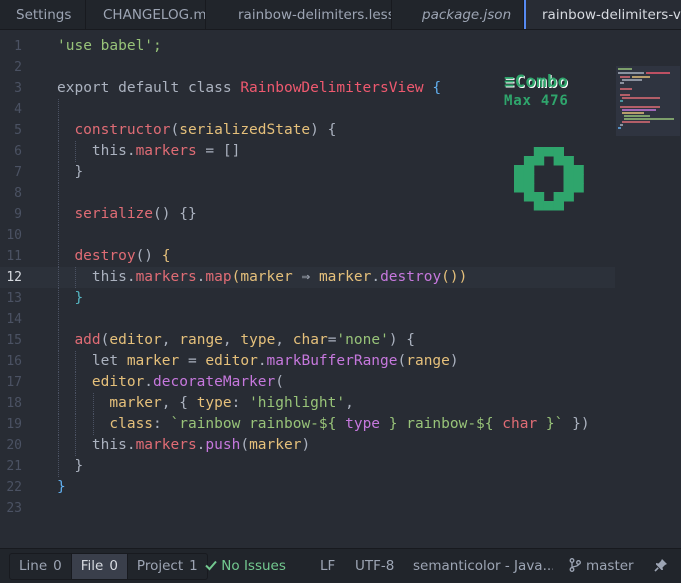 The width and height of the screenshot is (681, 583). What do you see at coordinates (307, 403) in the screenshot?
I see `code-line: 18 marker, { type: 'highlight',` at bounding box center [307, 403].